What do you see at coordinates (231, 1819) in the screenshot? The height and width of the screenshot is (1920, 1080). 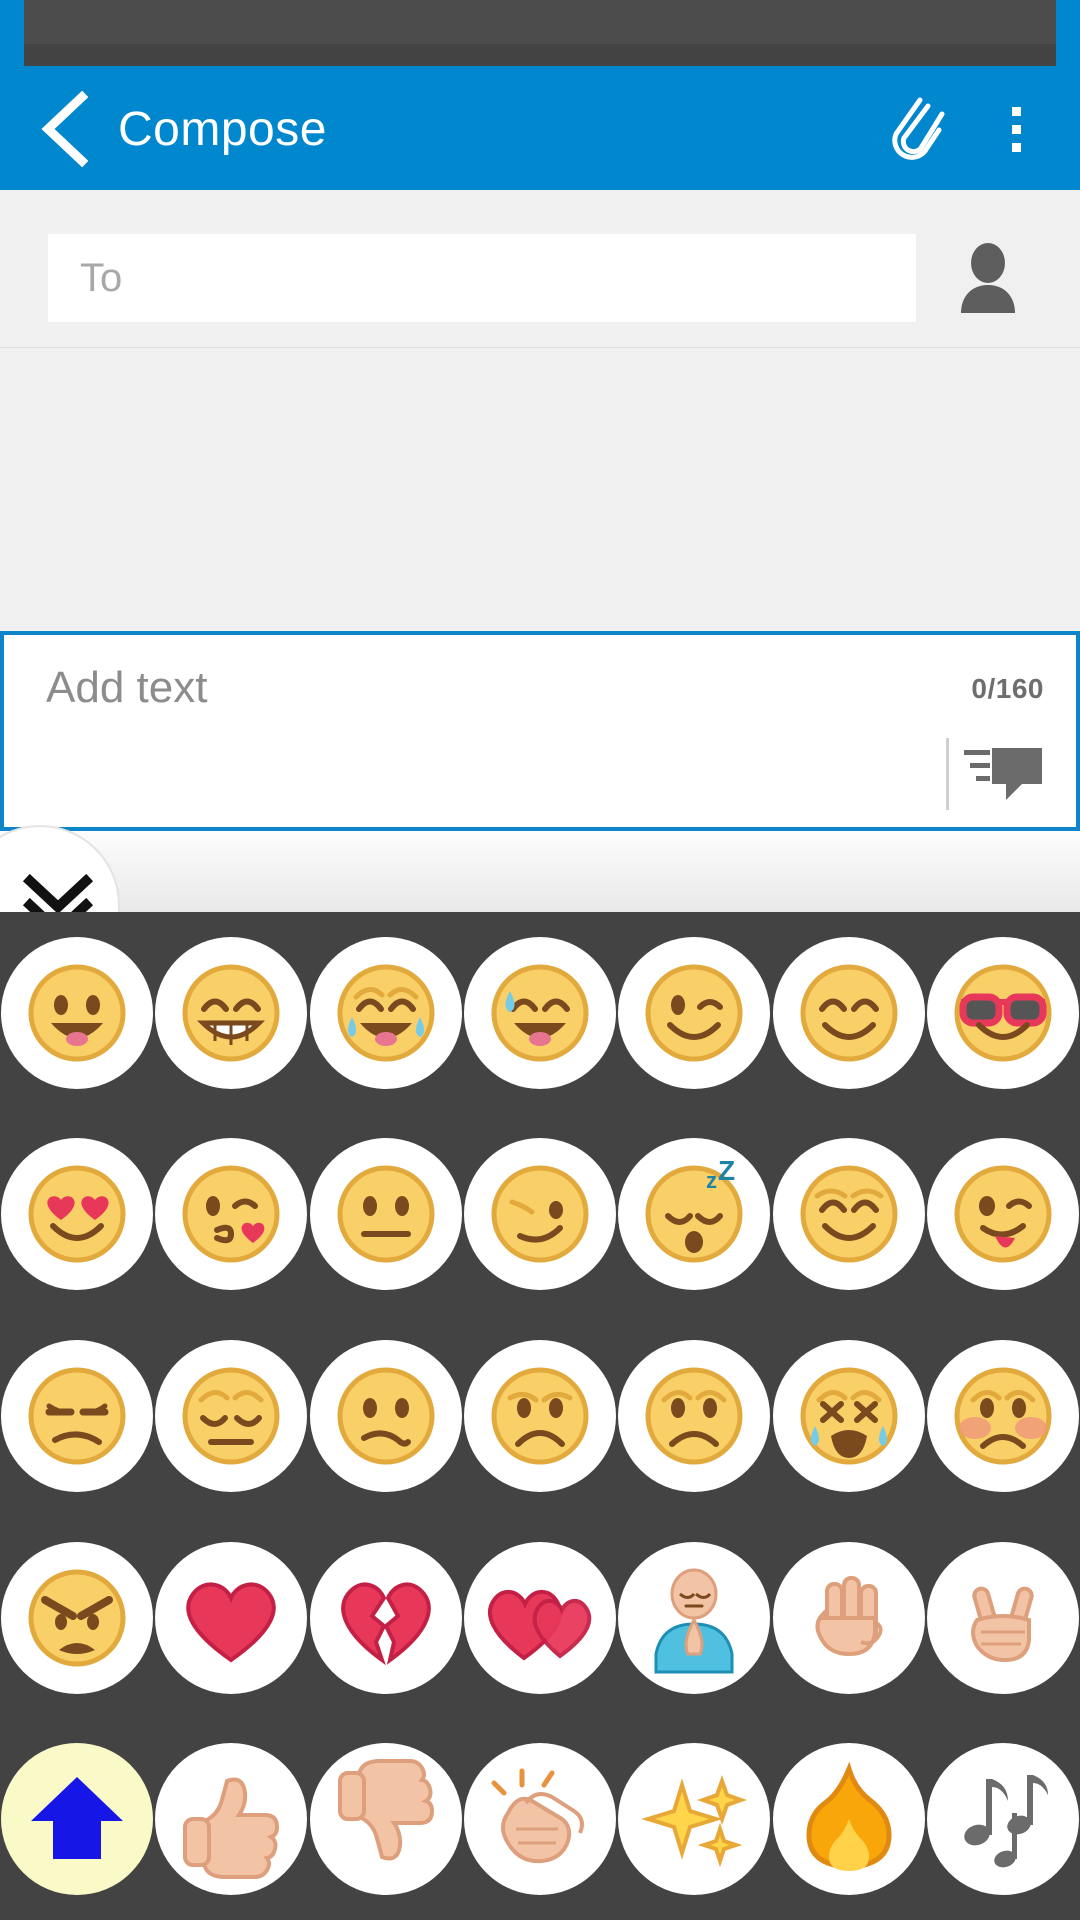 I see `emoji-thumbs-up` at bounding box center [231, 1819].